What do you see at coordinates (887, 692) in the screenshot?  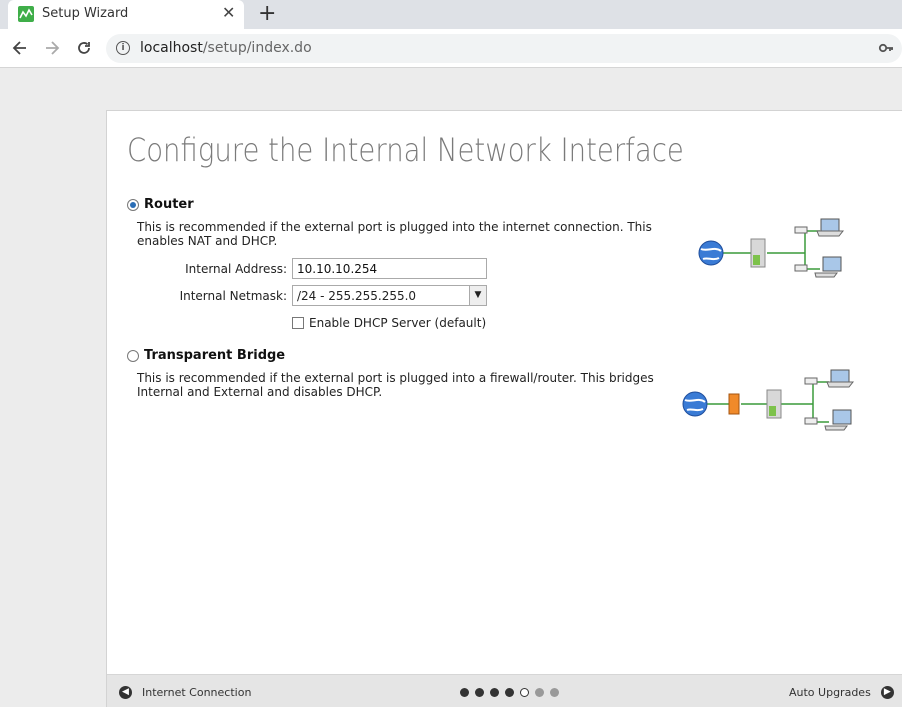 I see `chevron-right-icon: ▶` at bounding box center [887, 692].